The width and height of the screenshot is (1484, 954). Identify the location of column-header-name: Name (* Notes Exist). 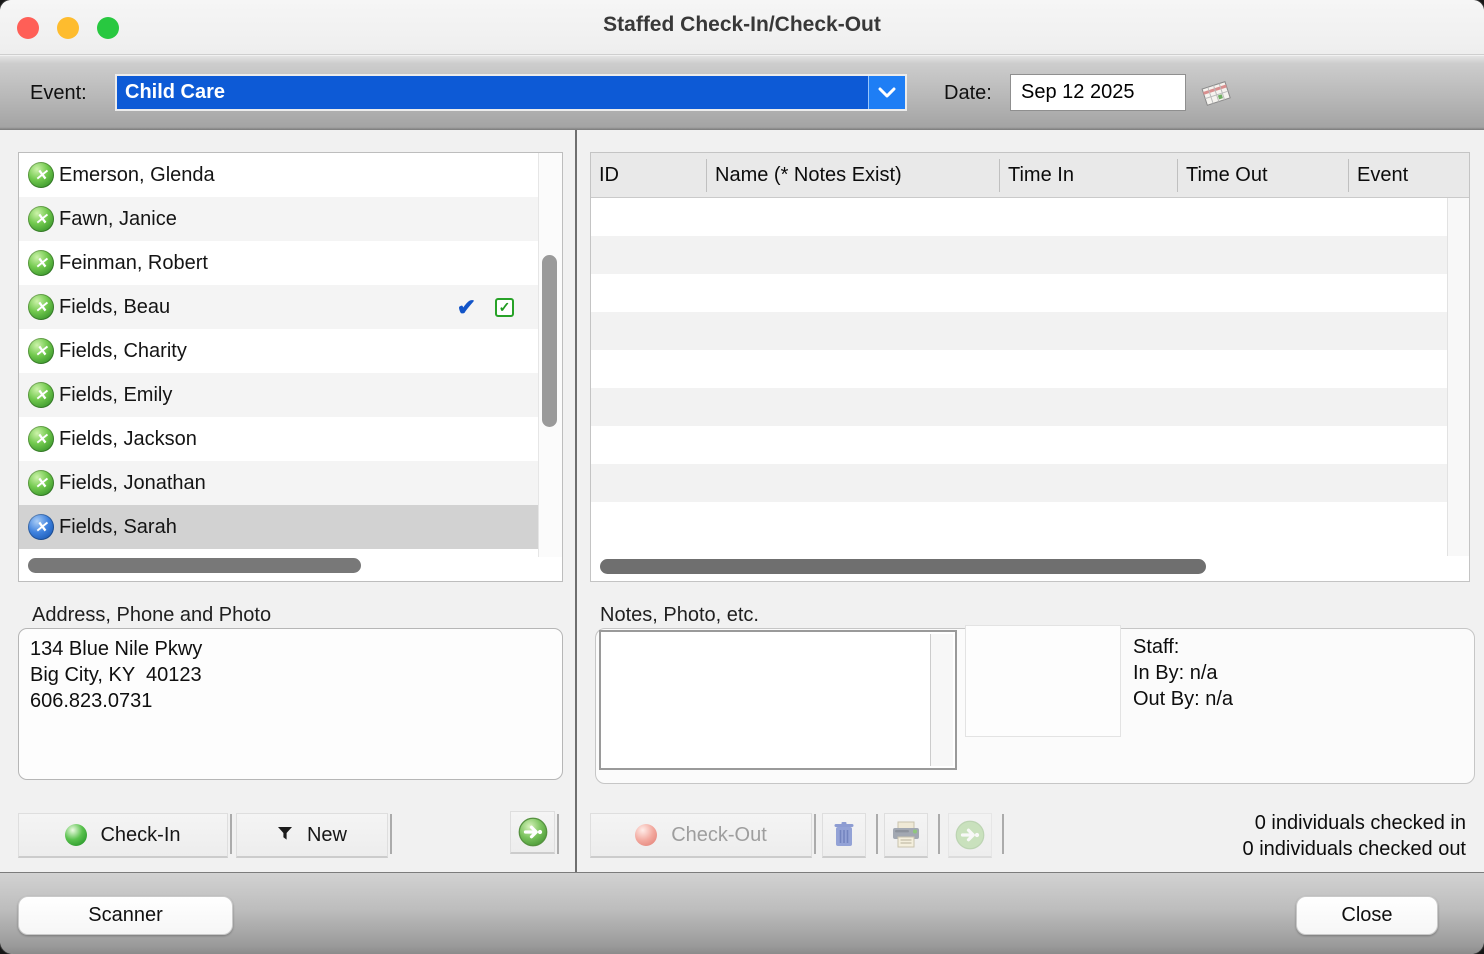
(852, 175).